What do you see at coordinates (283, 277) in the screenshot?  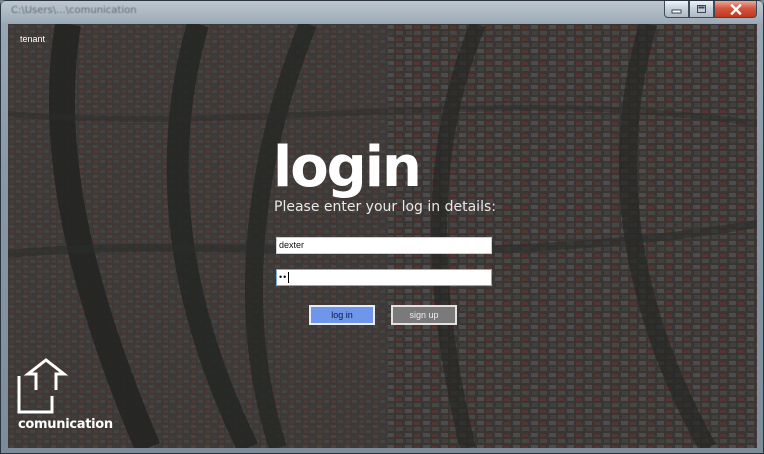 I see `password-value: ••` at bounding box center [283, 277].